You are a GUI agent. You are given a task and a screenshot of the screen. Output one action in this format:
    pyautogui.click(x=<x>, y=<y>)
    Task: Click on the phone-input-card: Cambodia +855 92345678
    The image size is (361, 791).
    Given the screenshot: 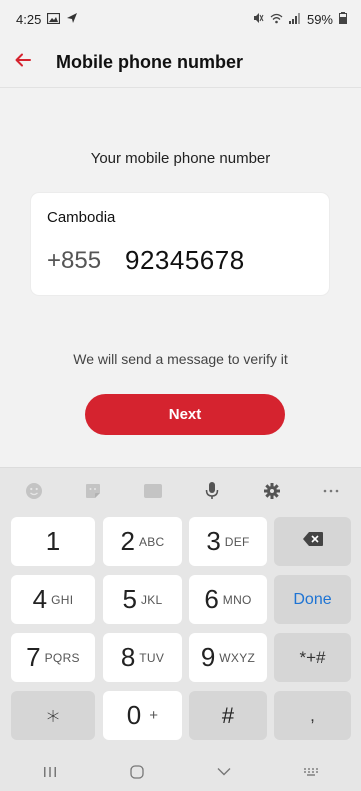 What is the action you would take?
    pyautogui.click(x=180, y=244)
    